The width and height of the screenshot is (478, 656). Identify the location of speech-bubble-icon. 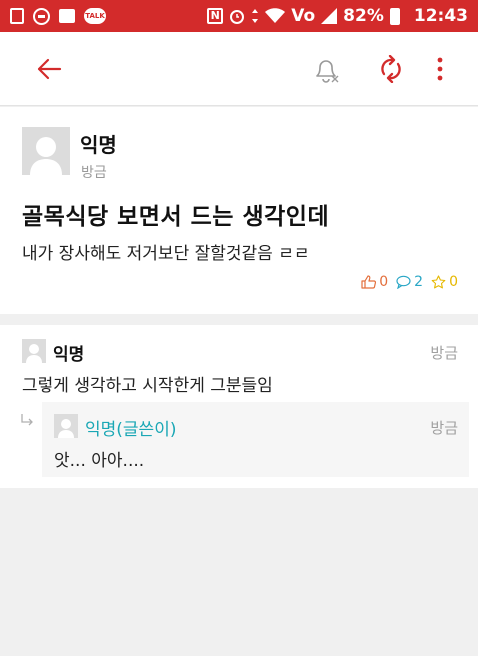
(403, 282).